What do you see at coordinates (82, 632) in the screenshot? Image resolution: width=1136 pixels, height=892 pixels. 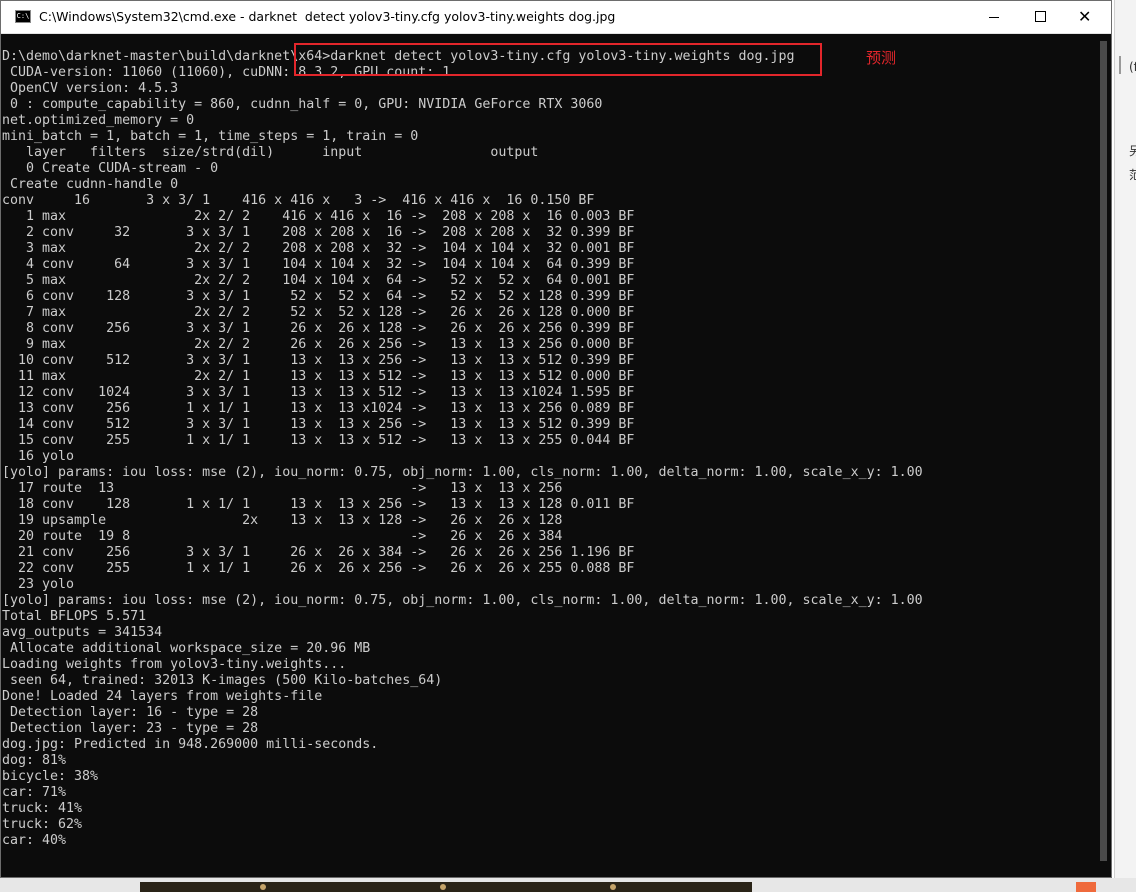 I see `console-line: avg_outputs = 341534` at bounding box center [82, 632].